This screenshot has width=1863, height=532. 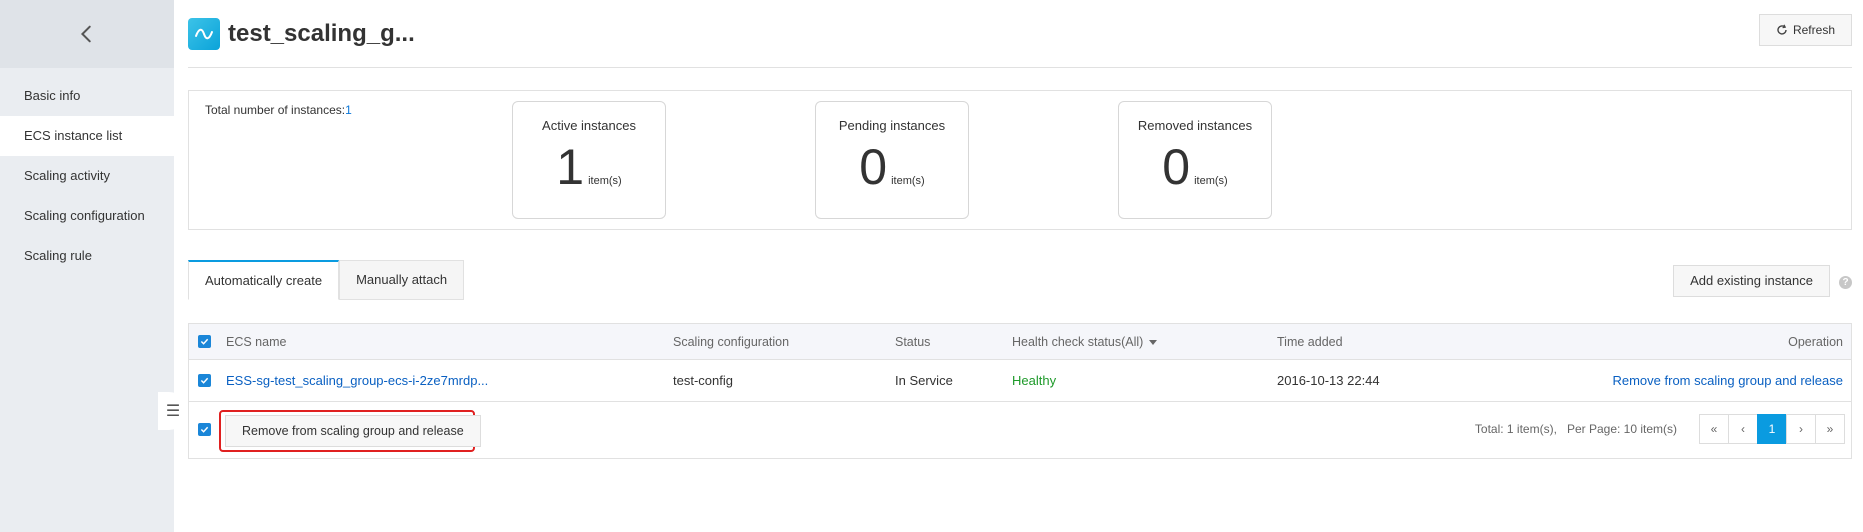 I want to click on scaling-group-logo-icon, so click(x=204, y=33).